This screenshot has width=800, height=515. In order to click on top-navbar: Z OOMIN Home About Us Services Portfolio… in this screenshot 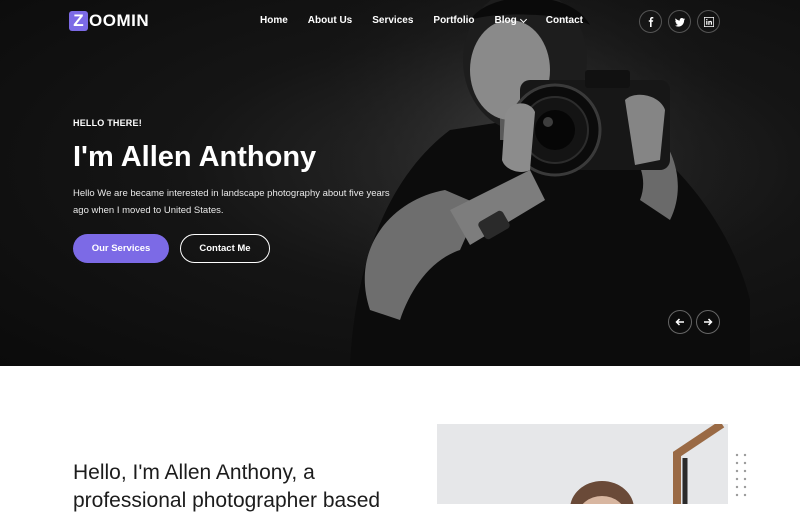, I will do `click(400, 22)`.